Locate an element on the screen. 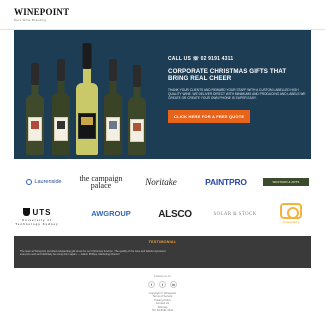 The height and width of the screenshot is (313, 325). shield-icon is located at coordinates (26, 212).